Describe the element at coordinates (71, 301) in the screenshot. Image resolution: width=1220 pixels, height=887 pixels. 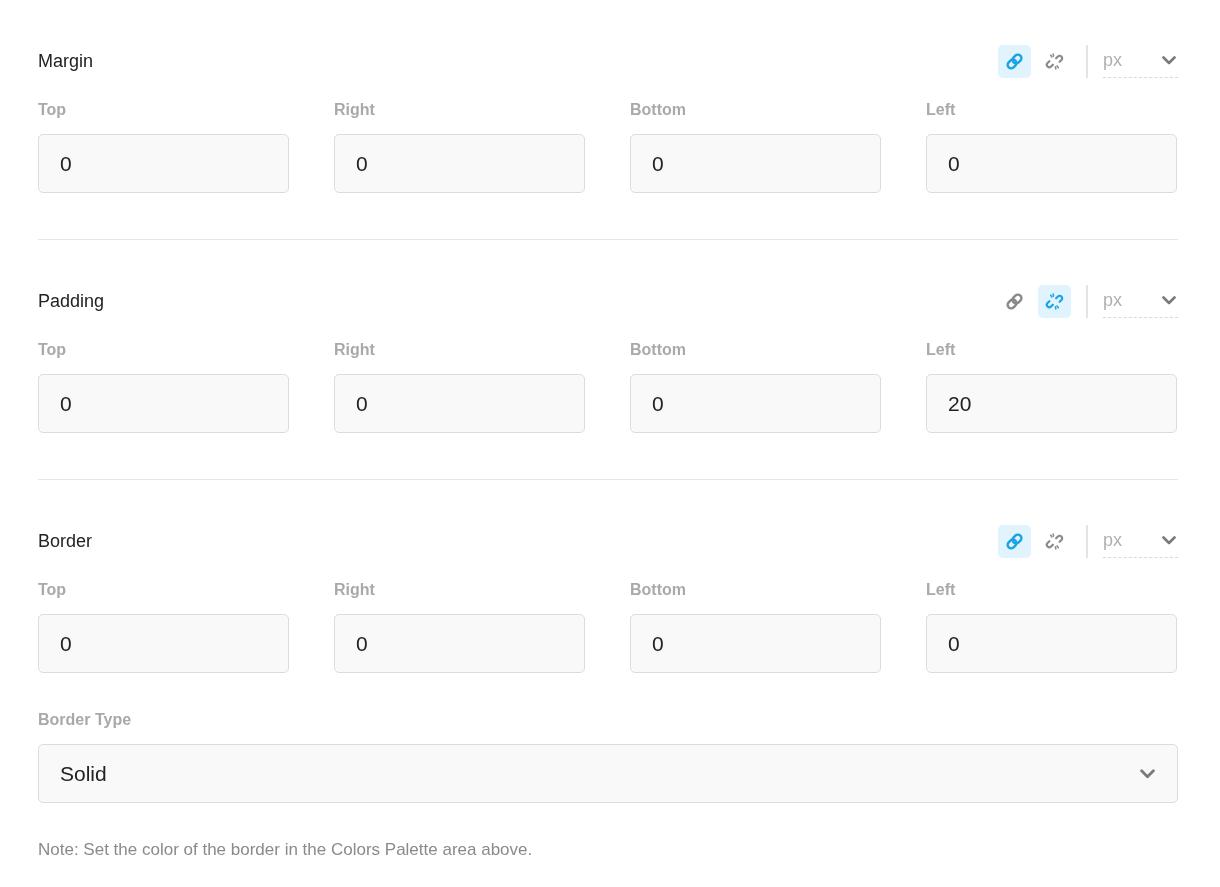
I see `section-title: Padding` at that location.